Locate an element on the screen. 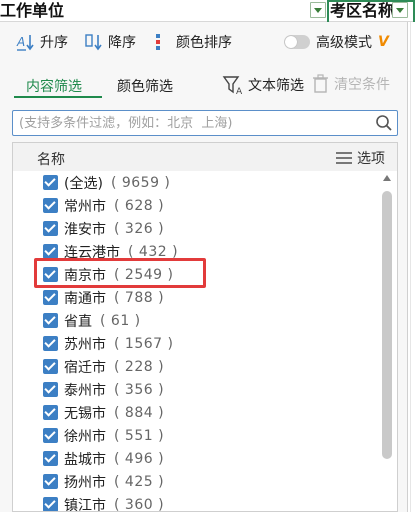 The width and height of the screenshot is (415, 512). column-header-exam-area: 考区名称 is located at coordinates (361, 10).